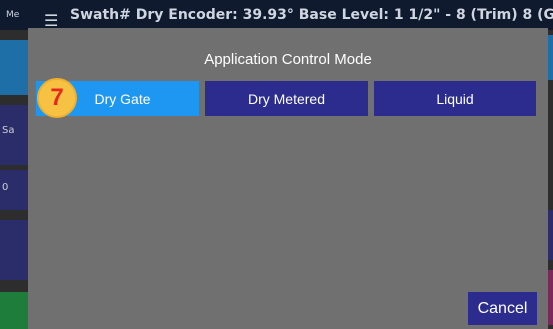 The height and width of the screenshot is (329, 553). Describe the element at coordinates (8, 130) in the screenshot. I see `left-panel-label: Sa` at that location.